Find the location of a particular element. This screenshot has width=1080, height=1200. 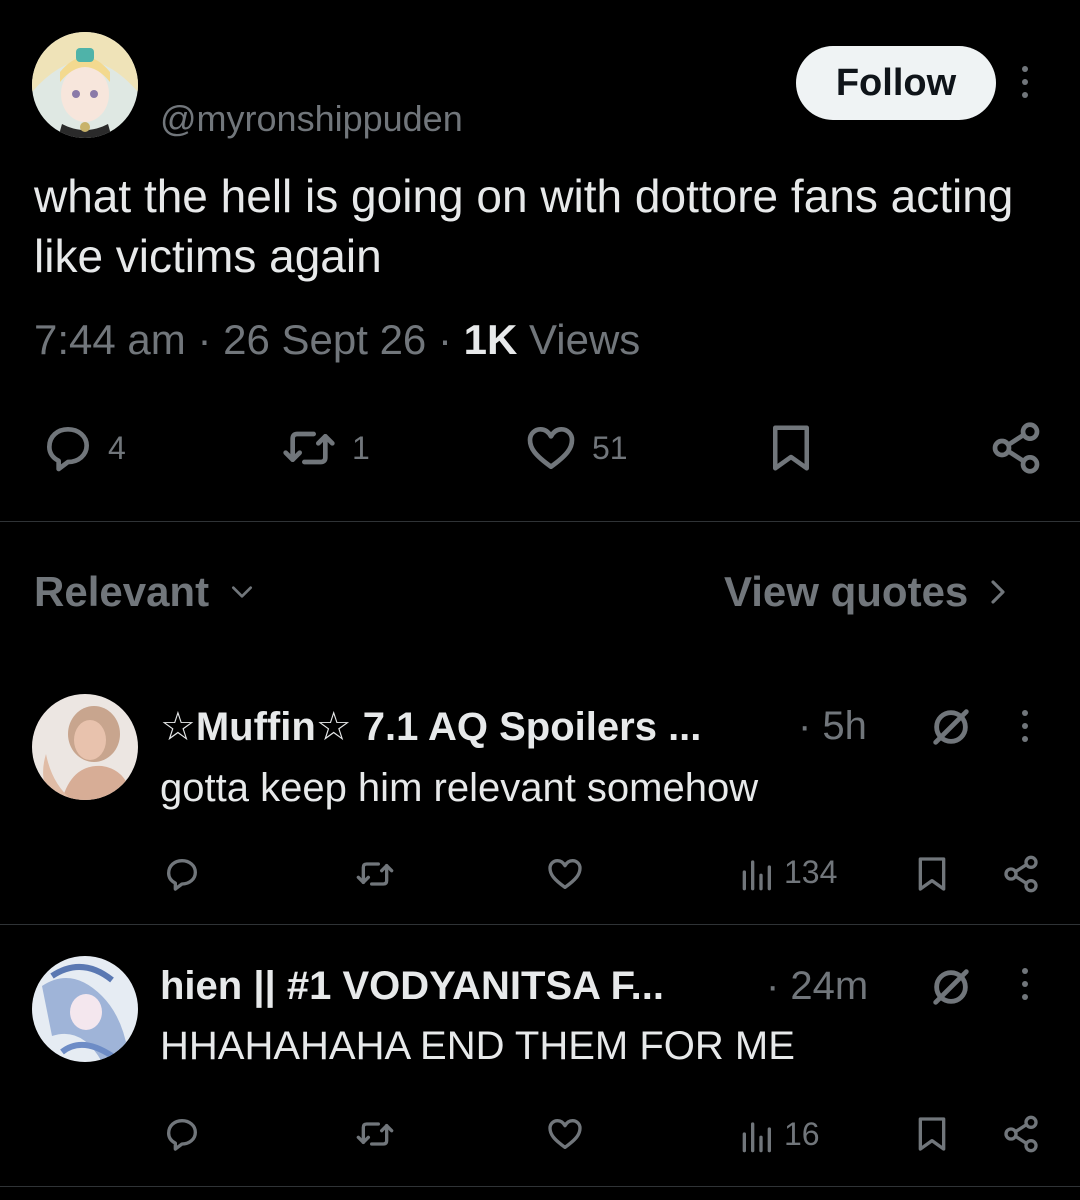

chevron-right-icon is located at coordinates (998, 592).